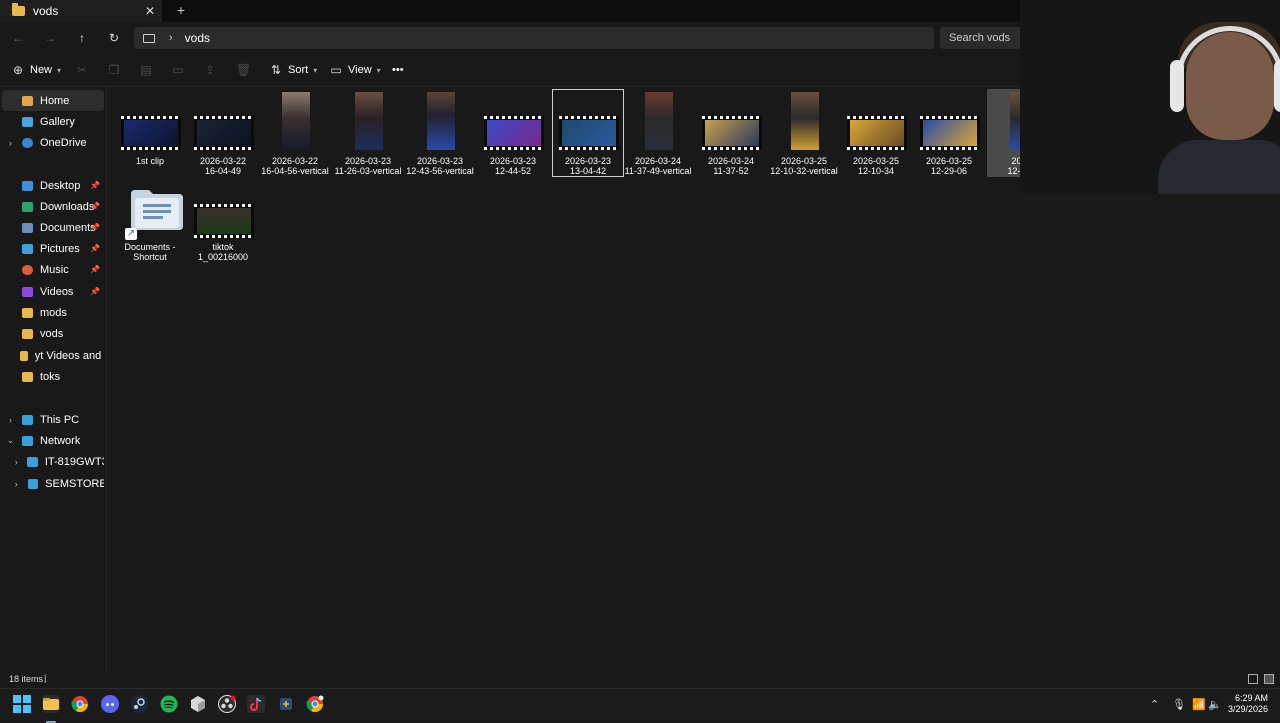 This screenshot has height=723, width=1280. Describe the element at coordinates (53, 312) in the screenshot. I see `sidebar-item-mods: mods` at that location.